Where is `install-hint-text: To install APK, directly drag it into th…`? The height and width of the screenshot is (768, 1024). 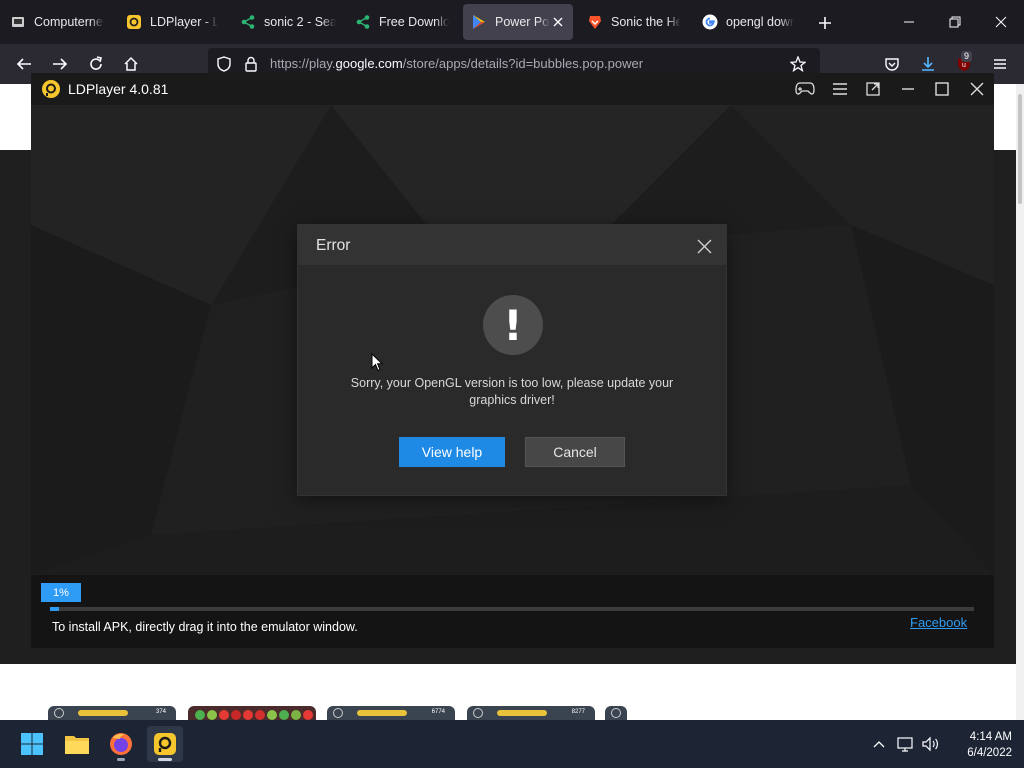
install-hint-text: To install APK, directly drag it into th… is located at coordinates (205, 627).